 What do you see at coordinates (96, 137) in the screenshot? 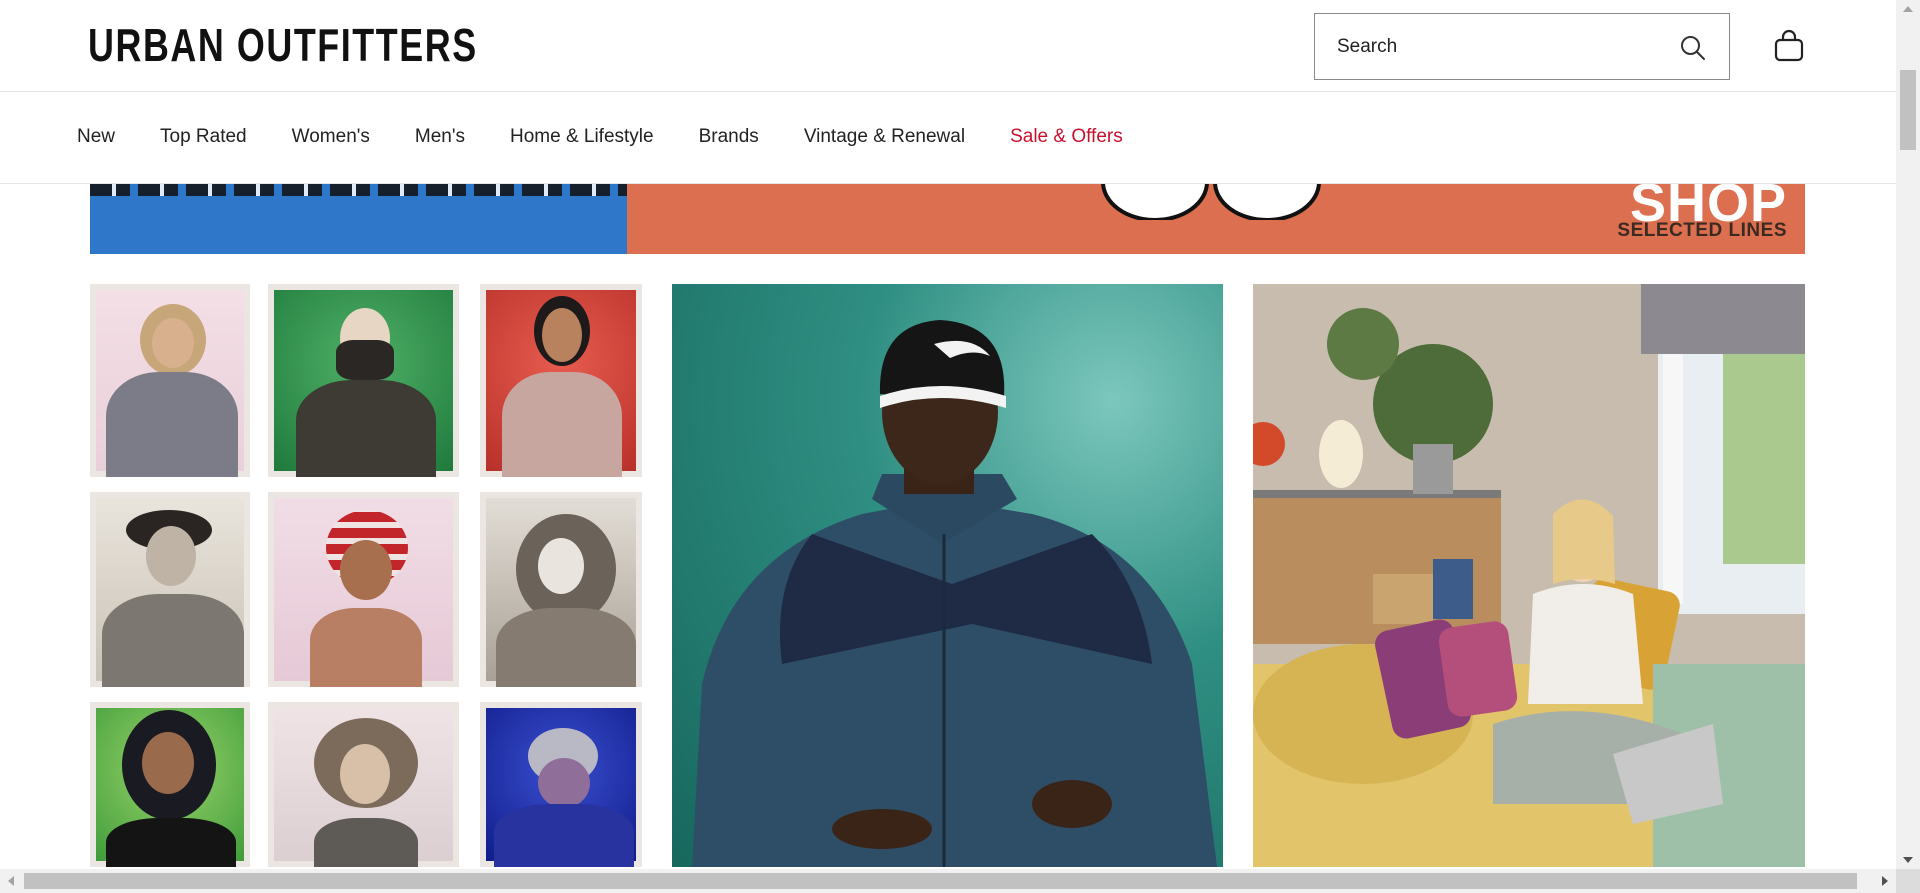
I see `nav-item-new: New` at bounding box center [96, 137].